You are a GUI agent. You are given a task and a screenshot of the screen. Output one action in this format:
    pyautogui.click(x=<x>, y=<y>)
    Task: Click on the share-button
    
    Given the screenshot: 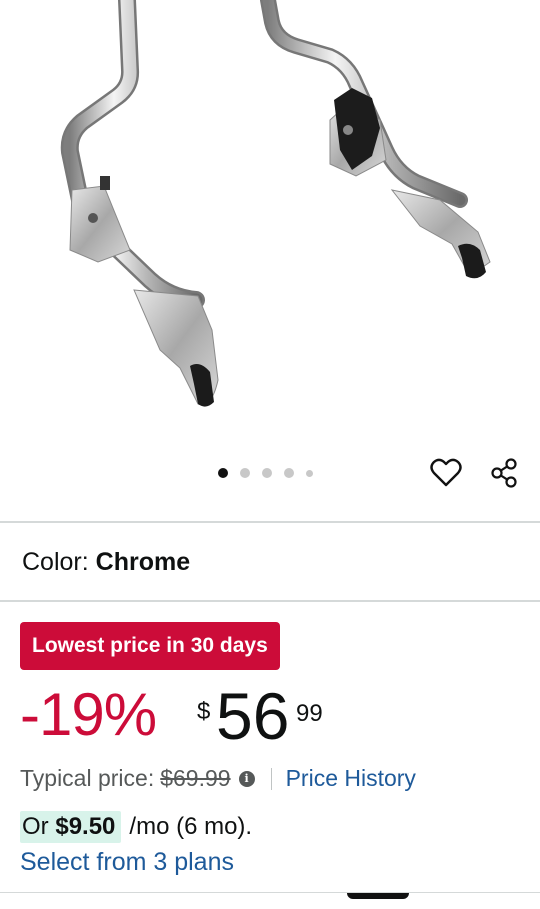 What is the action you would take?
    pyautogui.click(x=504, y=473)
    